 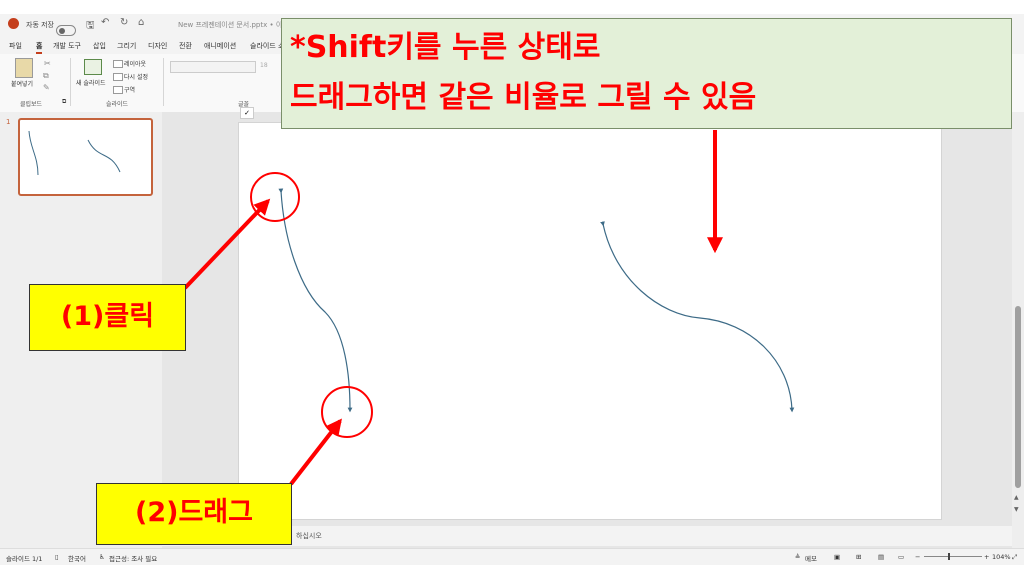 What do you see at coordinates (315, 300) in the screenshot?
I see `curve-shape-left` at bounding box center [315, 300].